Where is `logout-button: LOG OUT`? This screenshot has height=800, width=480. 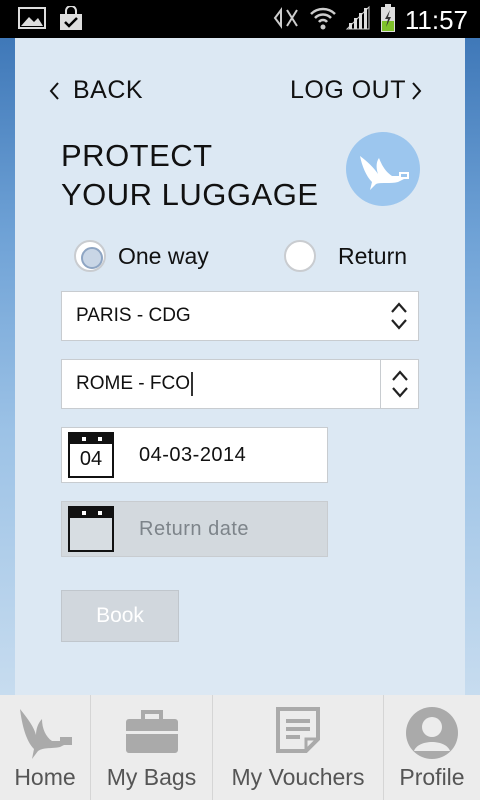
logout-button: LOG OUT is located at coordinates (361, 90).